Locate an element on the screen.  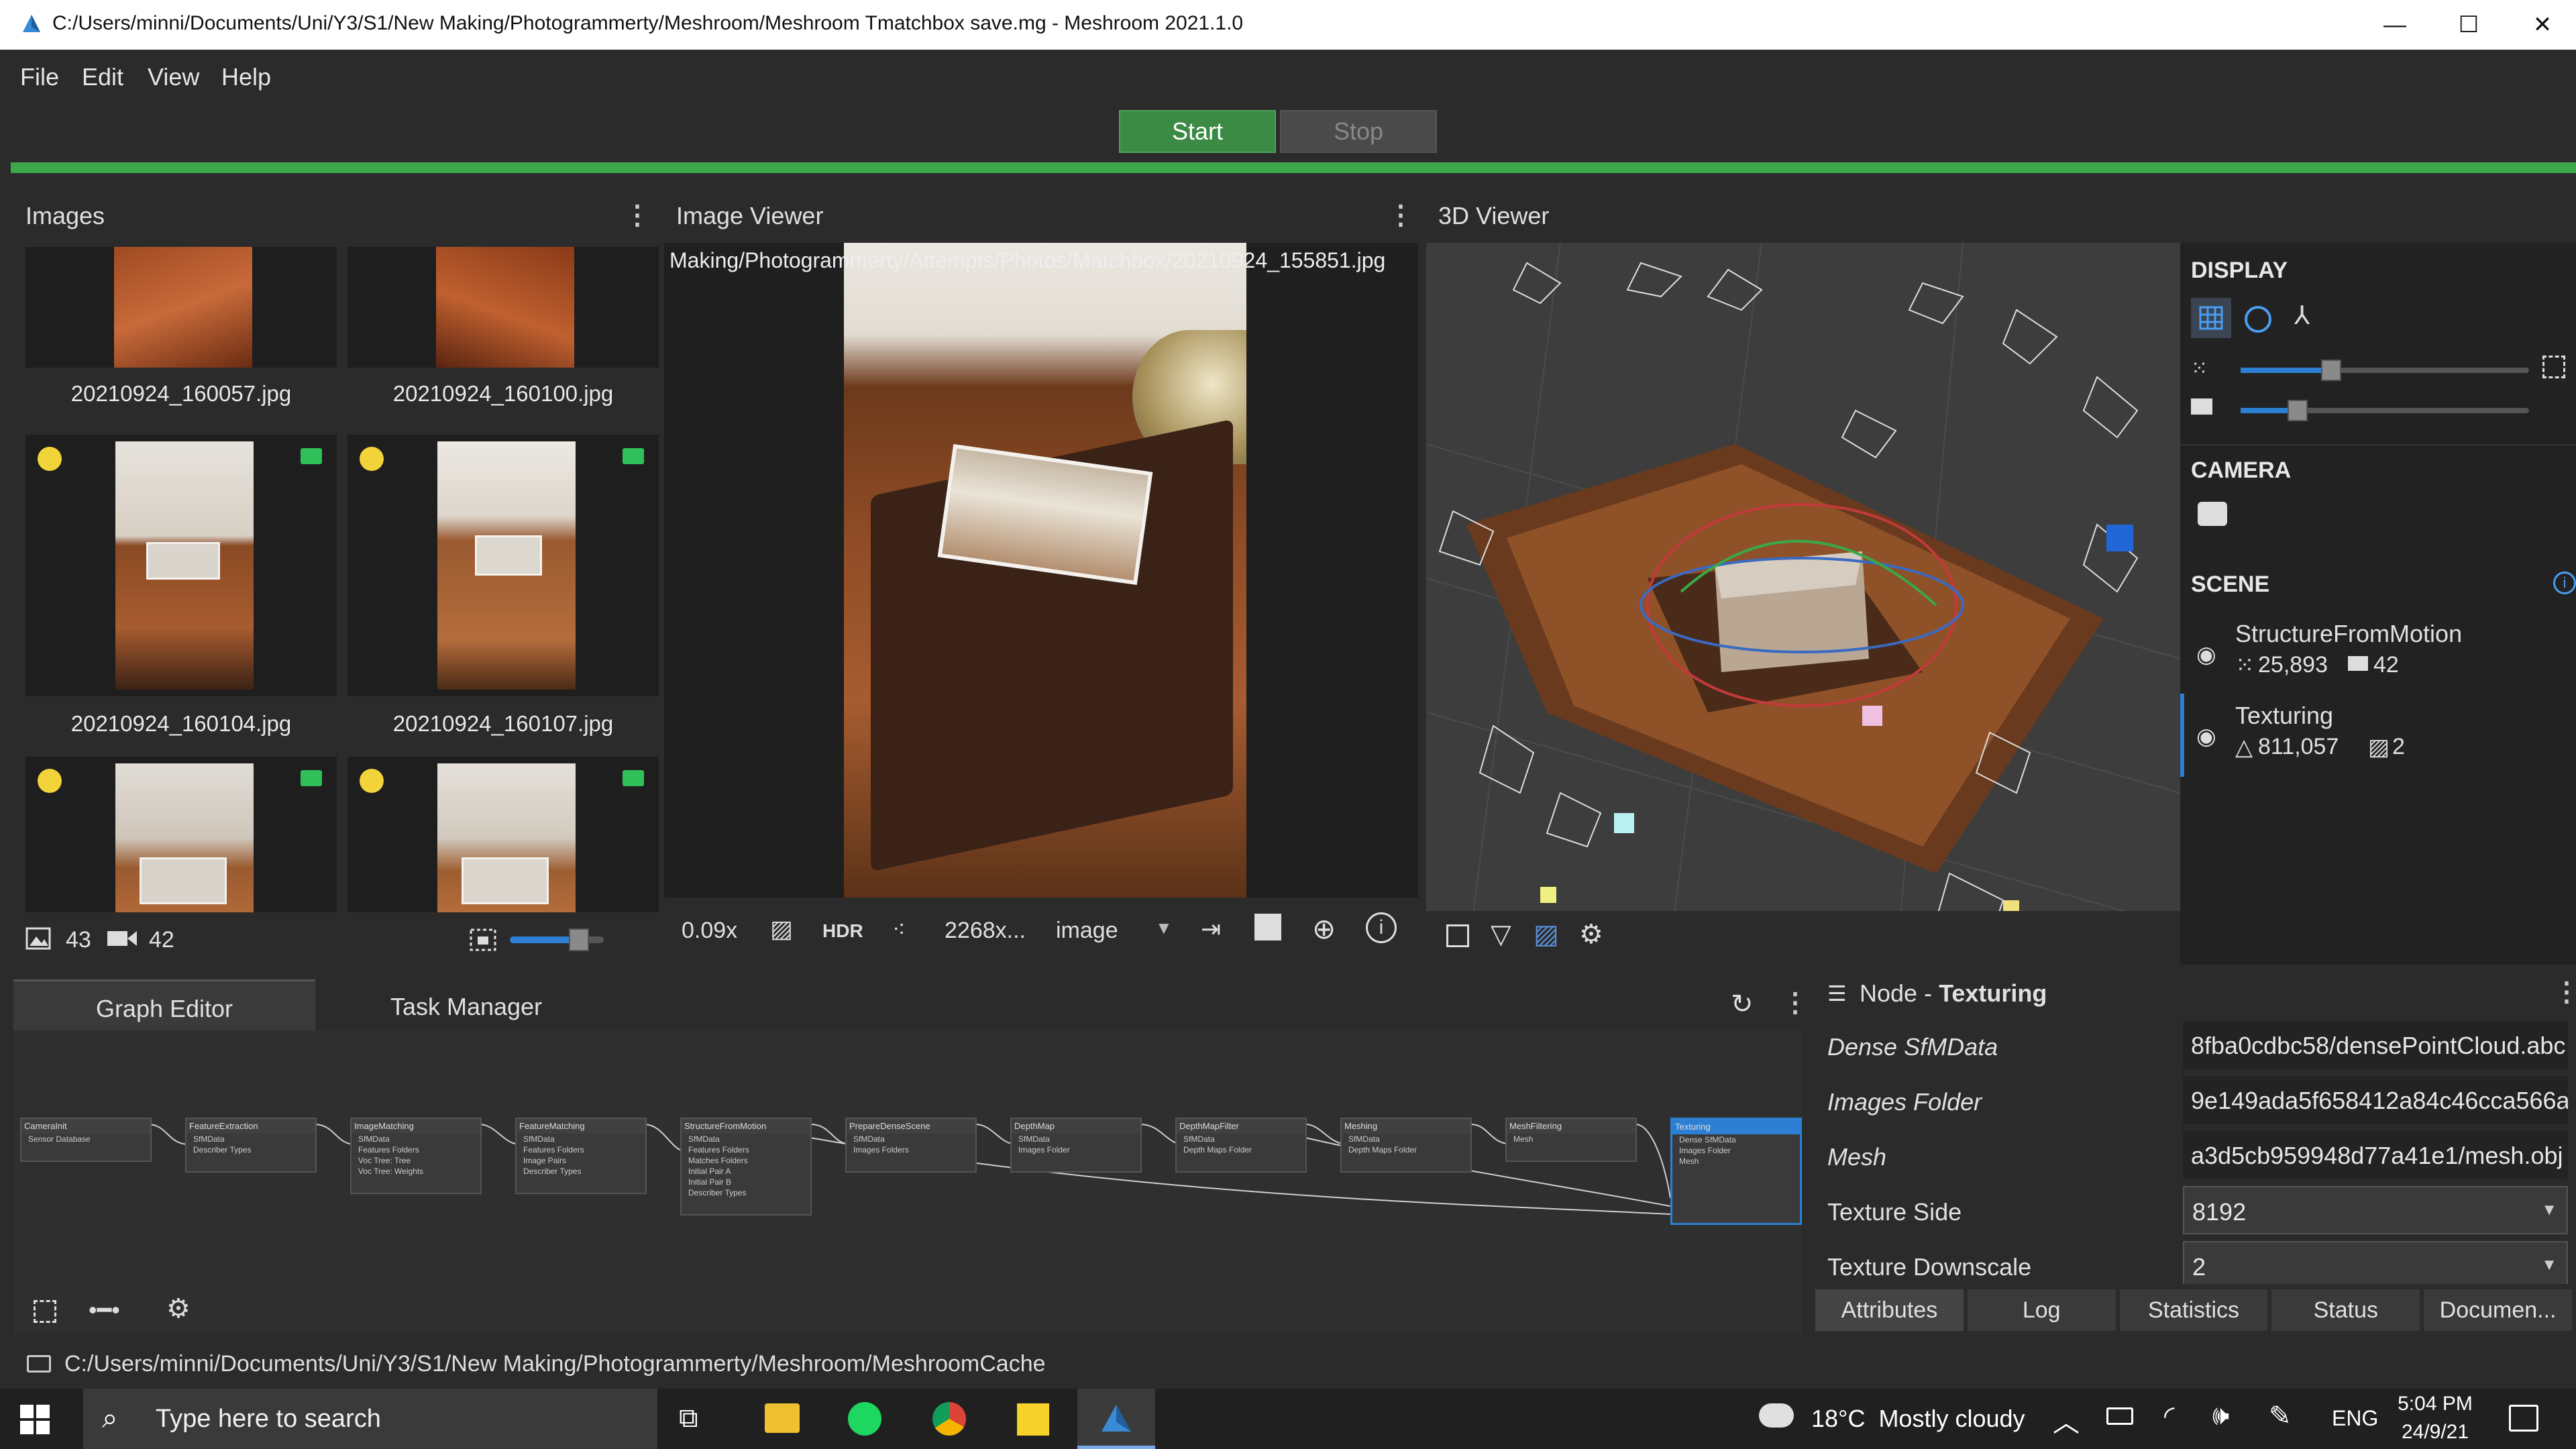
tab-task-manager: Task Manager is located at coordinates (466, 1004).